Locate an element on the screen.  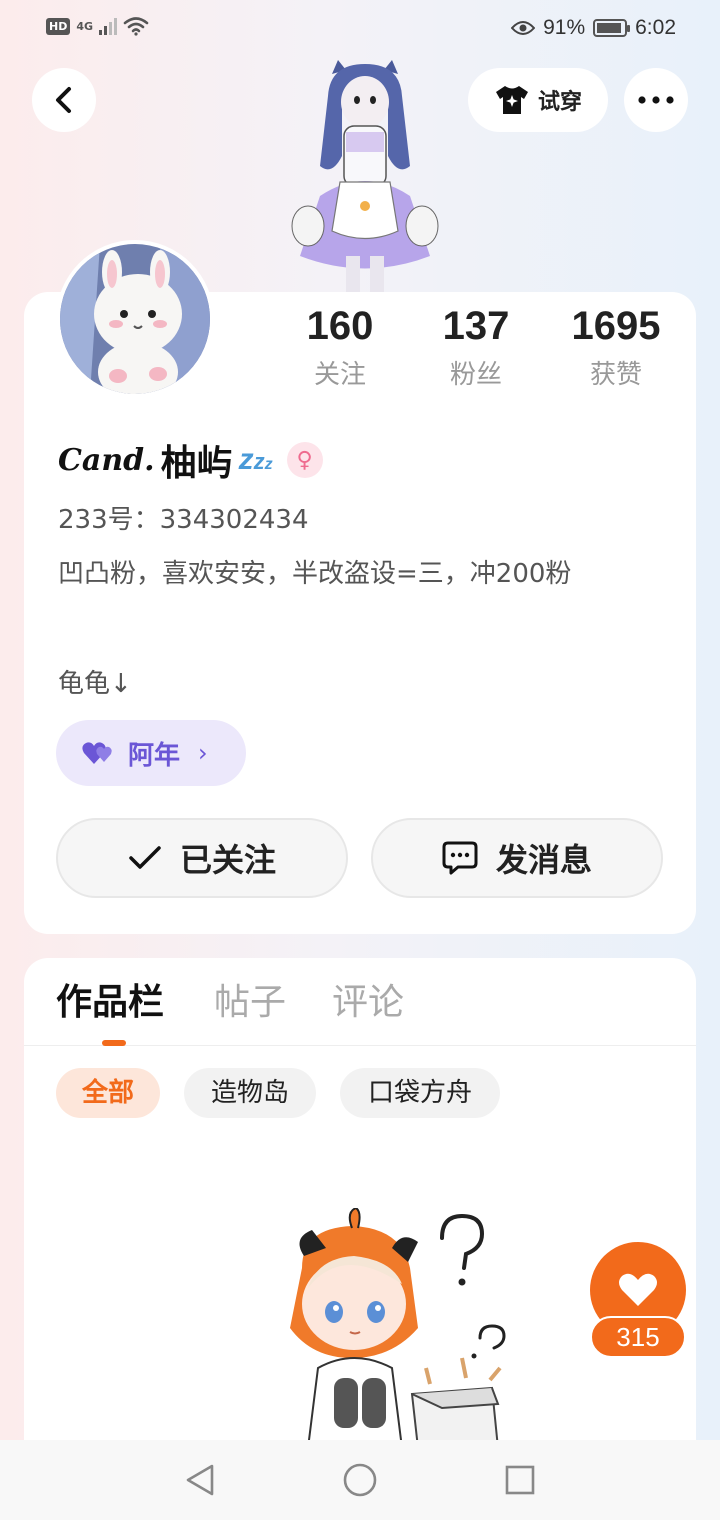
tab-active-indicator is located at coordinates (114, 1043).